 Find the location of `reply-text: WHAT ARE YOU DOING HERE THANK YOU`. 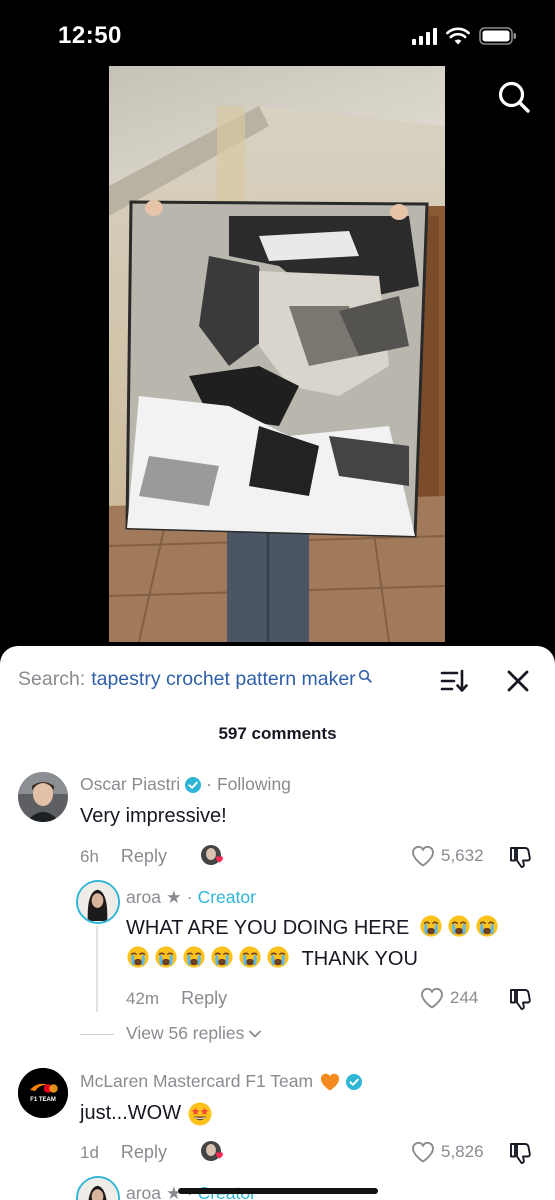

reply-text: WHAT ARE YOU DOING HERE THANK YOU is located at coordinates (336, 944).